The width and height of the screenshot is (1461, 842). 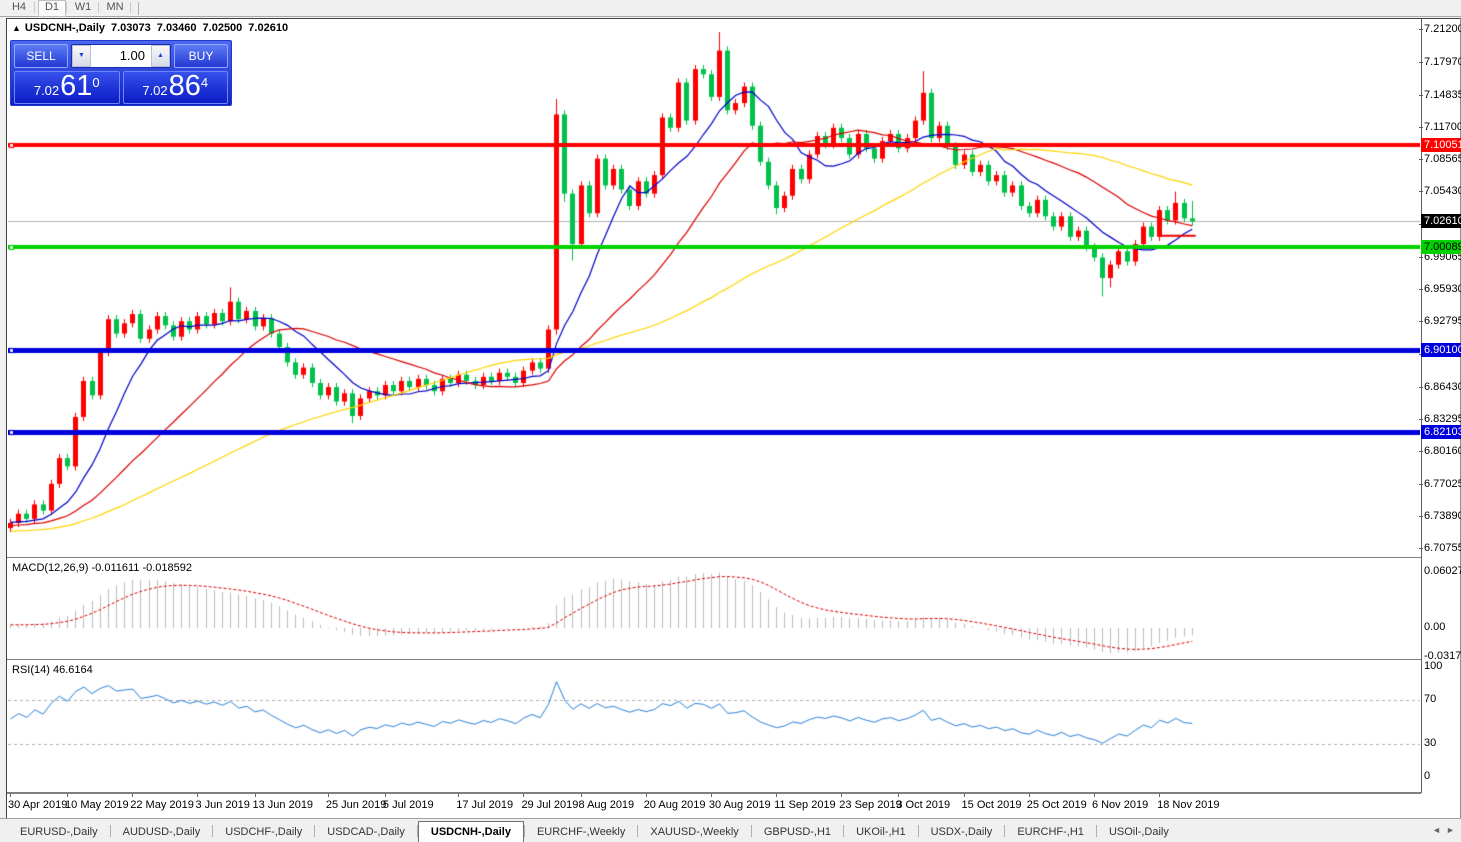 I want to click on symbol-period-label: USDCNH-,Daily, so click(x=64, y=28).